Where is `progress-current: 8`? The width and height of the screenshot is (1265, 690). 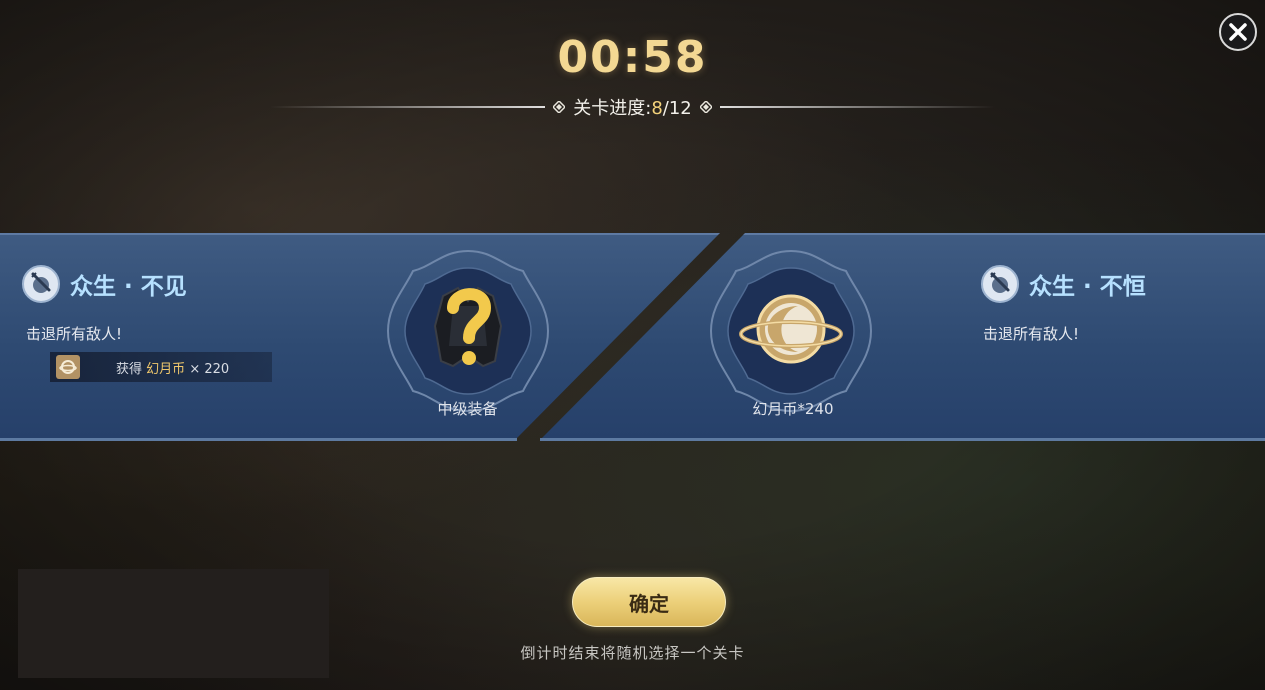 progress-current: 8 is located at coordinates (657, 108).